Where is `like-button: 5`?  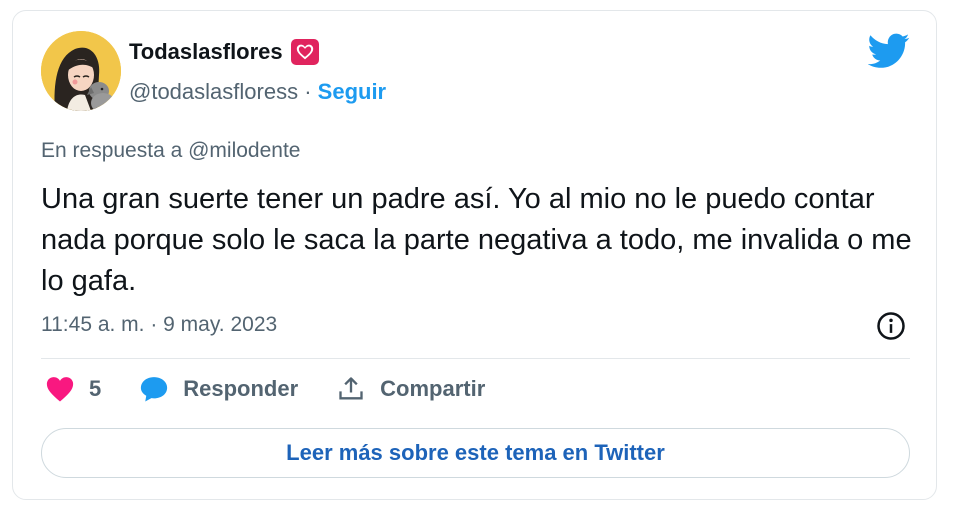 like-button: 5 is located at coordinates (73, 389).